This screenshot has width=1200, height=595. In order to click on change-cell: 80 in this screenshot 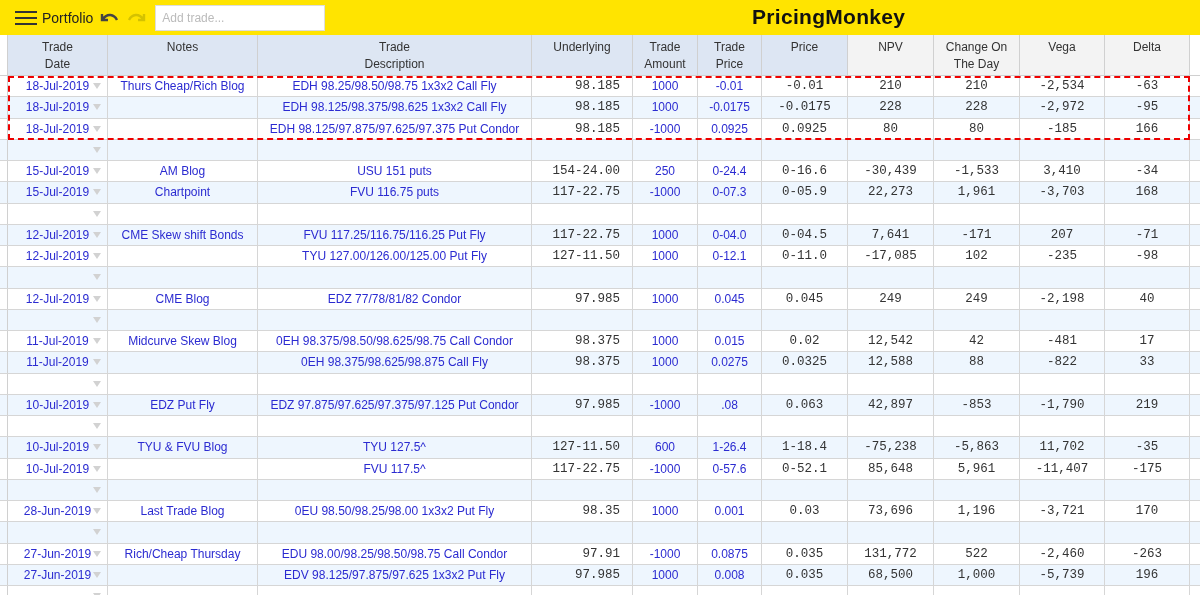, I will do `click(977, 128)`.